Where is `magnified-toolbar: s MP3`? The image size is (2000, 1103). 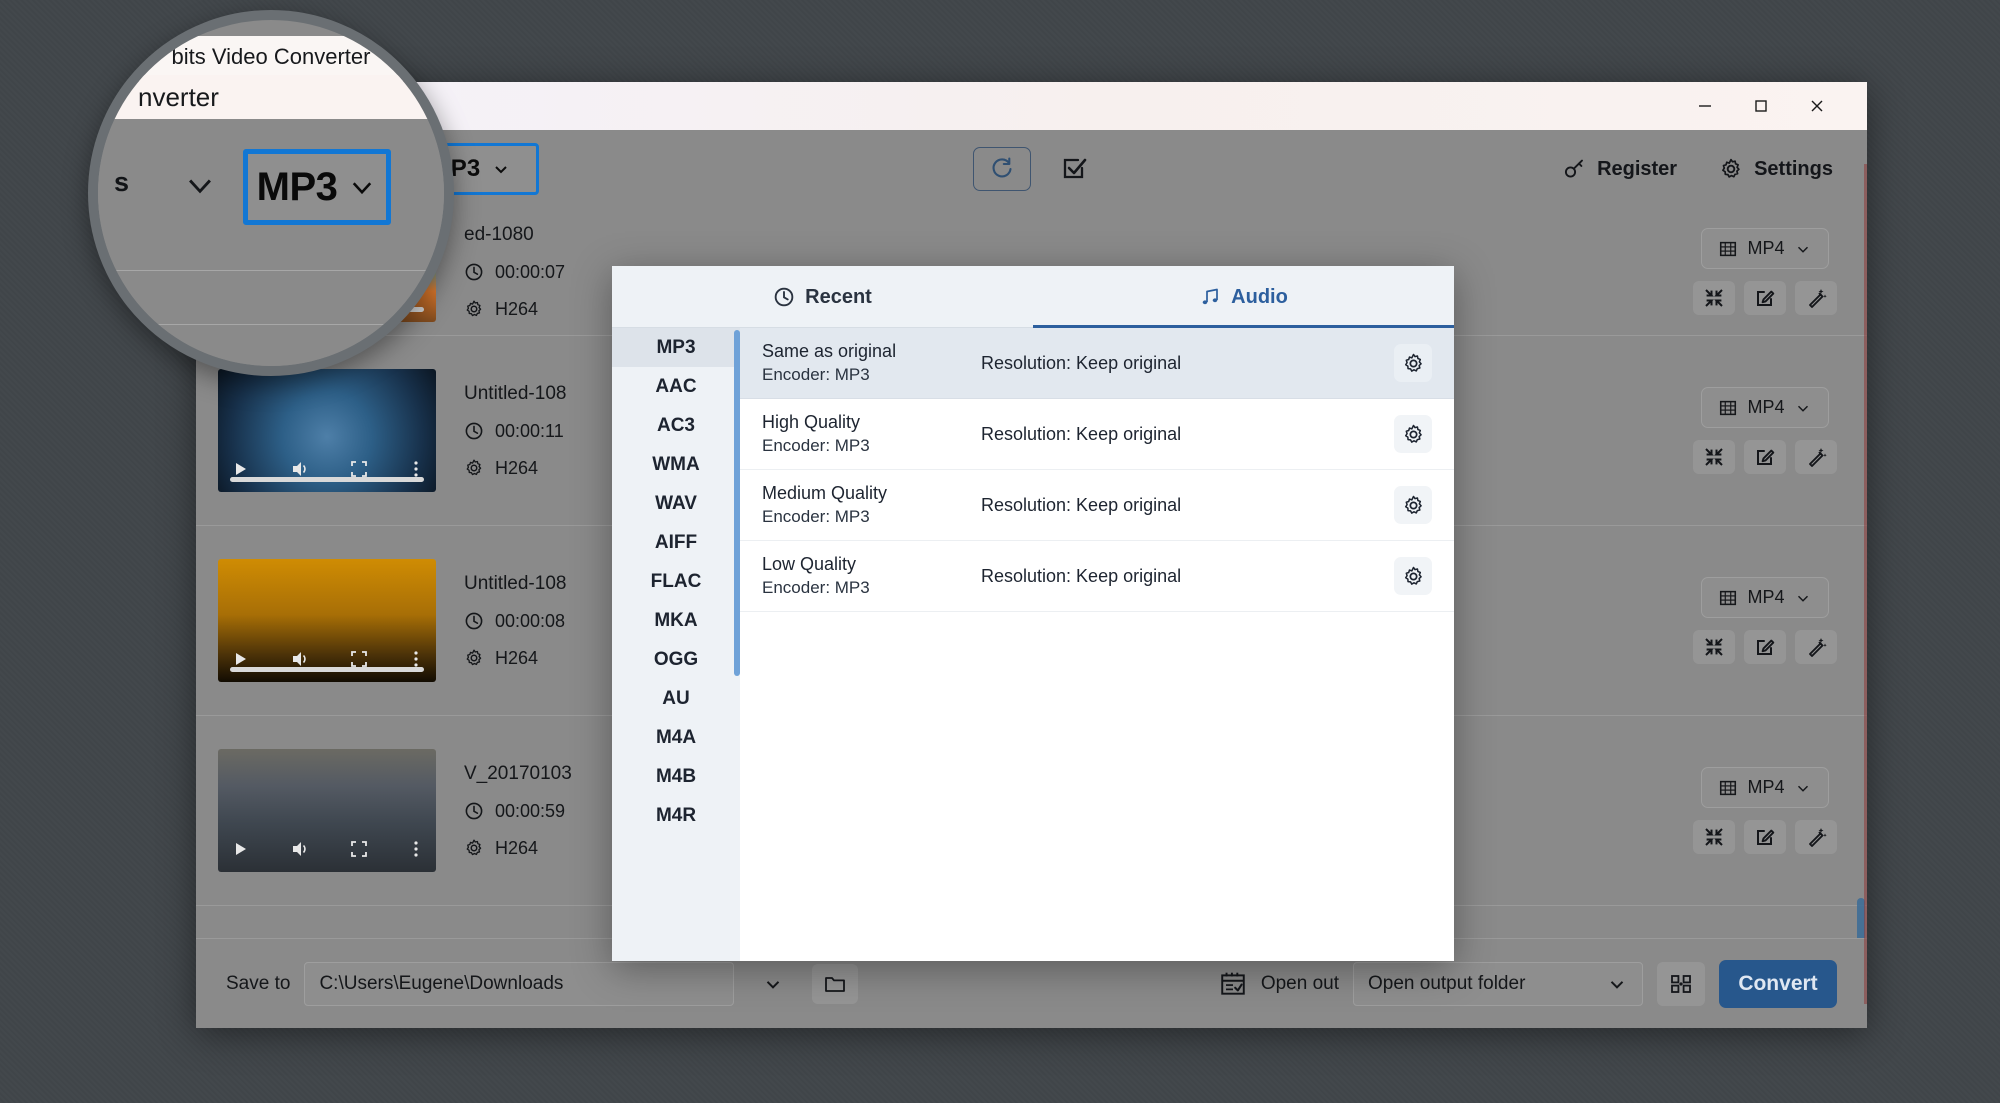
magnified-toolbar: s MP3 is located at coordinates (271, 242).